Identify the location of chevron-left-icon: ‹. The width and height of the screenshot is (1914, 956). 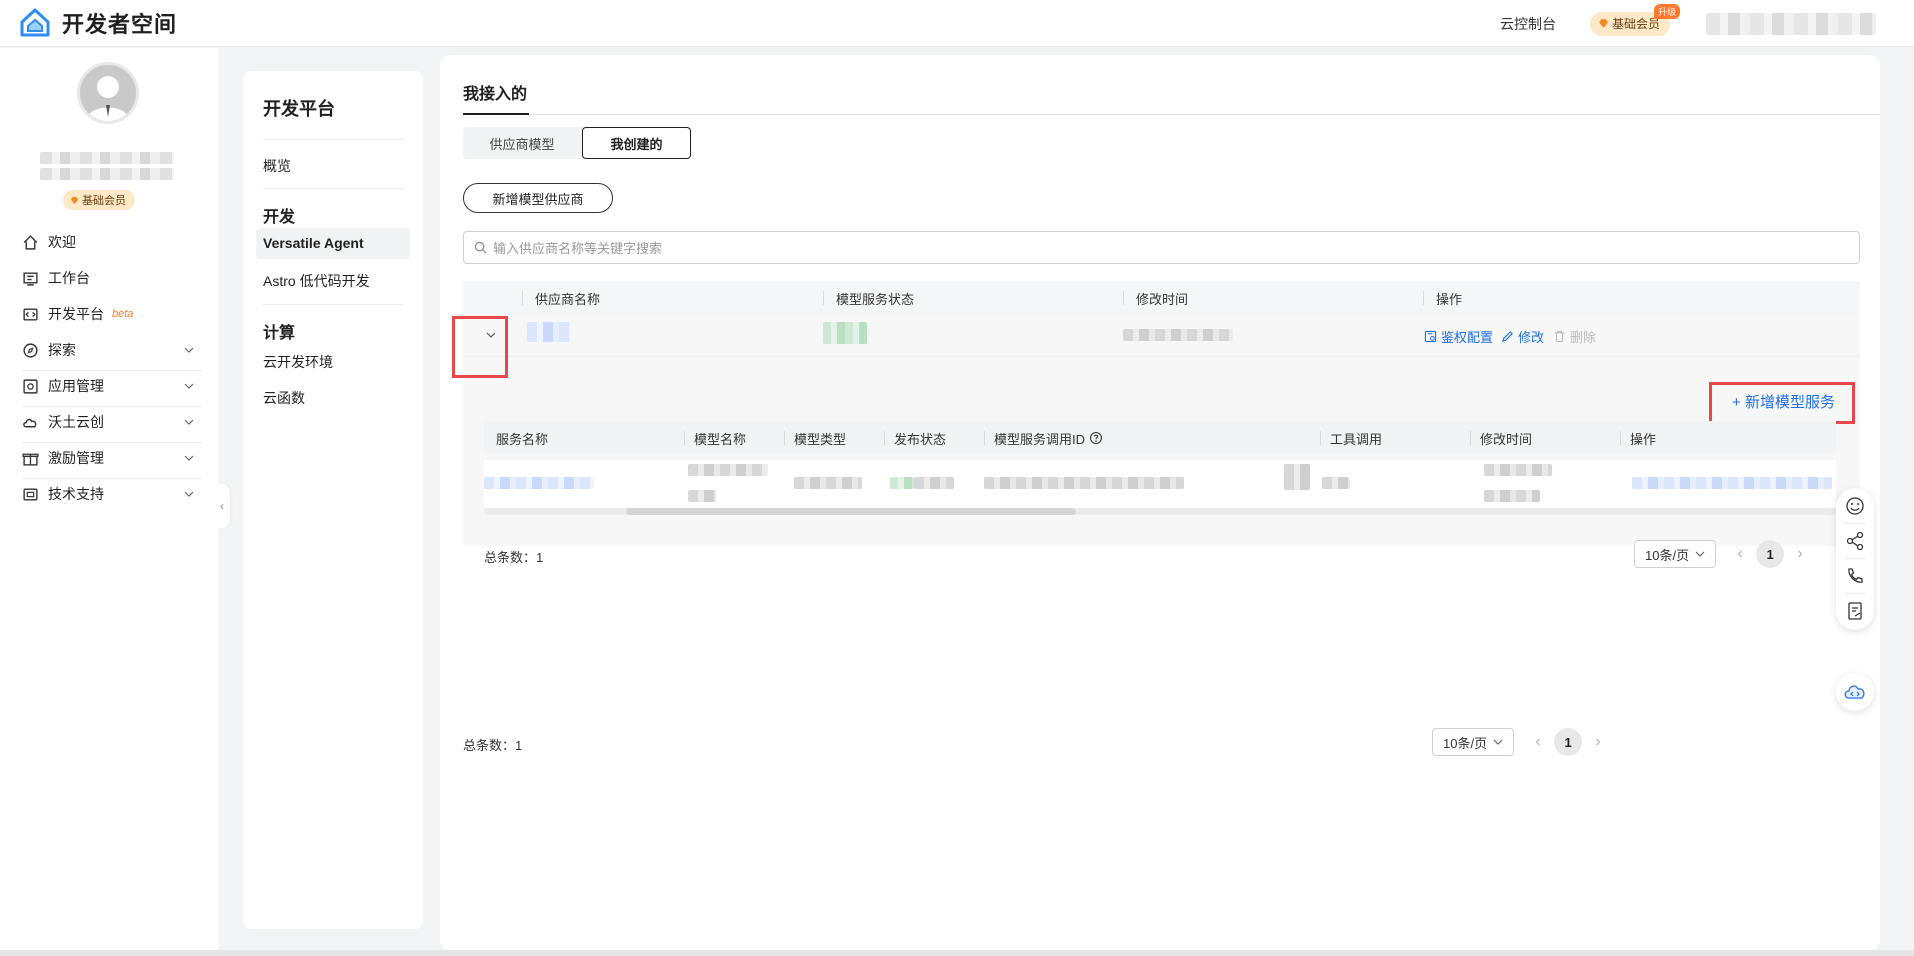
(222, 506).